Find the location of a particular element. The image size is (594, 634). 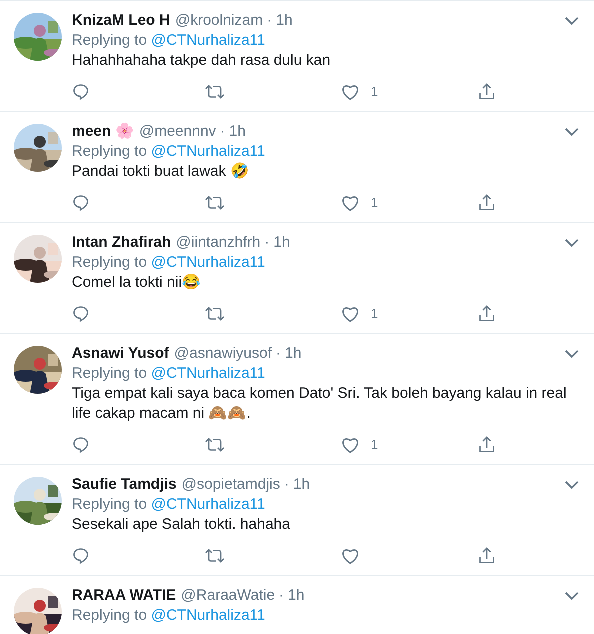

tweet-text: Hahahhahaha takpe dah rasa dulu kan is located at coordinates (202, 61).